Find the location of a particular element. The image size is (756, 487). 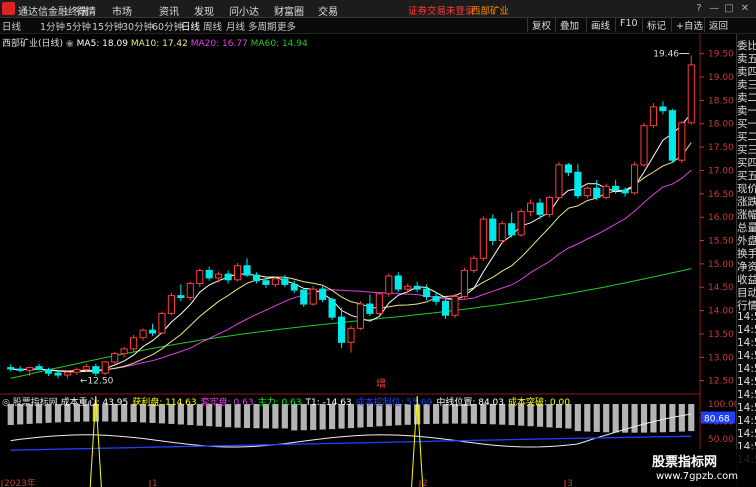

maximize-button: □ is located at coordinates (729, 8).